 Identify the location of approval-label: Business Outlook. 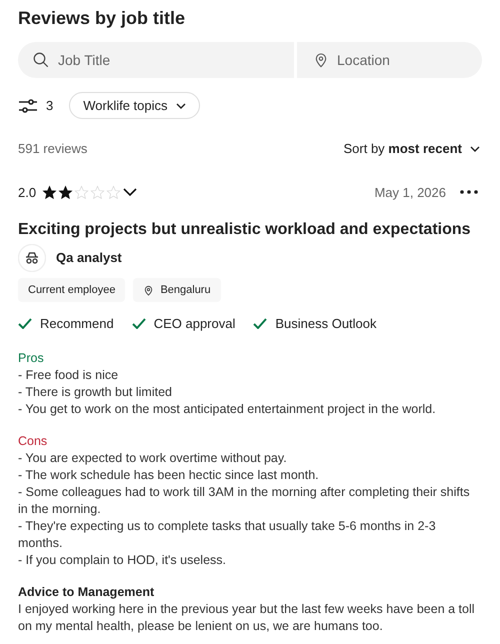
(326, 324).